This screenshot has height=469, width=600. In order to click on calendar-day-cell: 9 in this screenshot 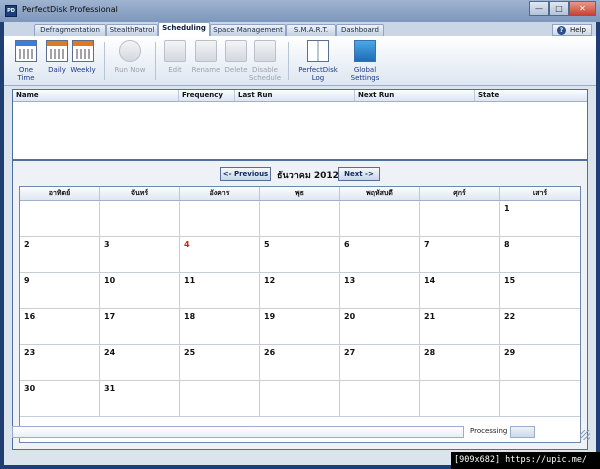, I will do `click(60, 291)`.